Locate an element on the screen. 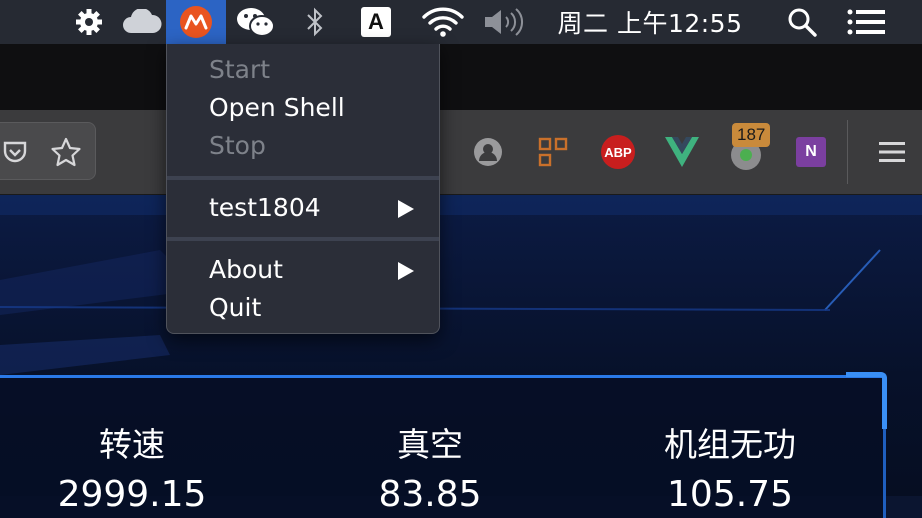 This screenshot has width=922, height=518. menu-bar: A 周二 上午12:55 is located at coordinates (461, 22).